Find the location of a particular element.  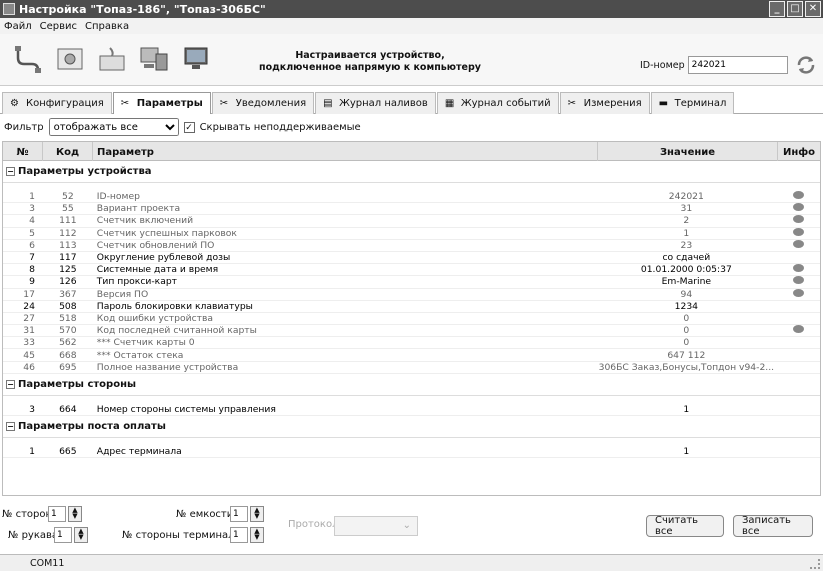

hose-spinner: ▲▼ is located at coordinates (71, 535).